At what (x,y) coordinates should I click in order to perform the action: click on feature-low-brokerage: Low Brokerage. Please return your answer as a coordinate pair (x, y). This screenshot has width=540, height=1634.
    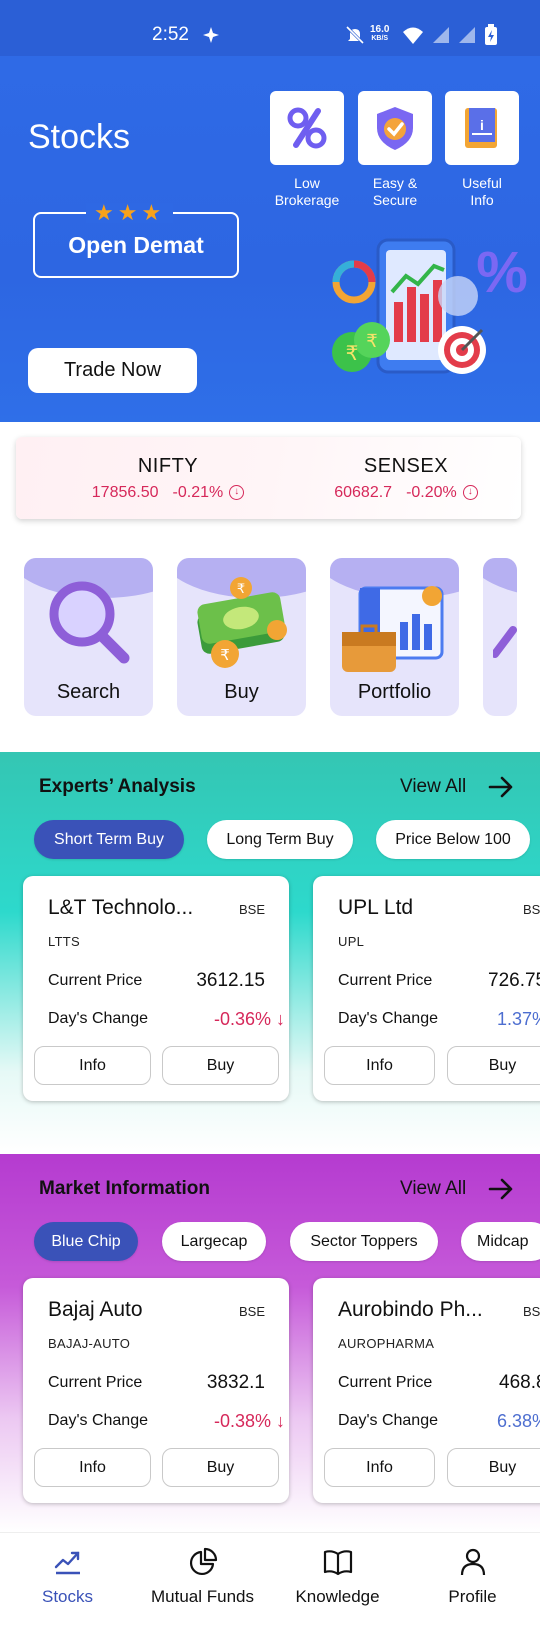
    Looking at the image, I should click on (307, 150).